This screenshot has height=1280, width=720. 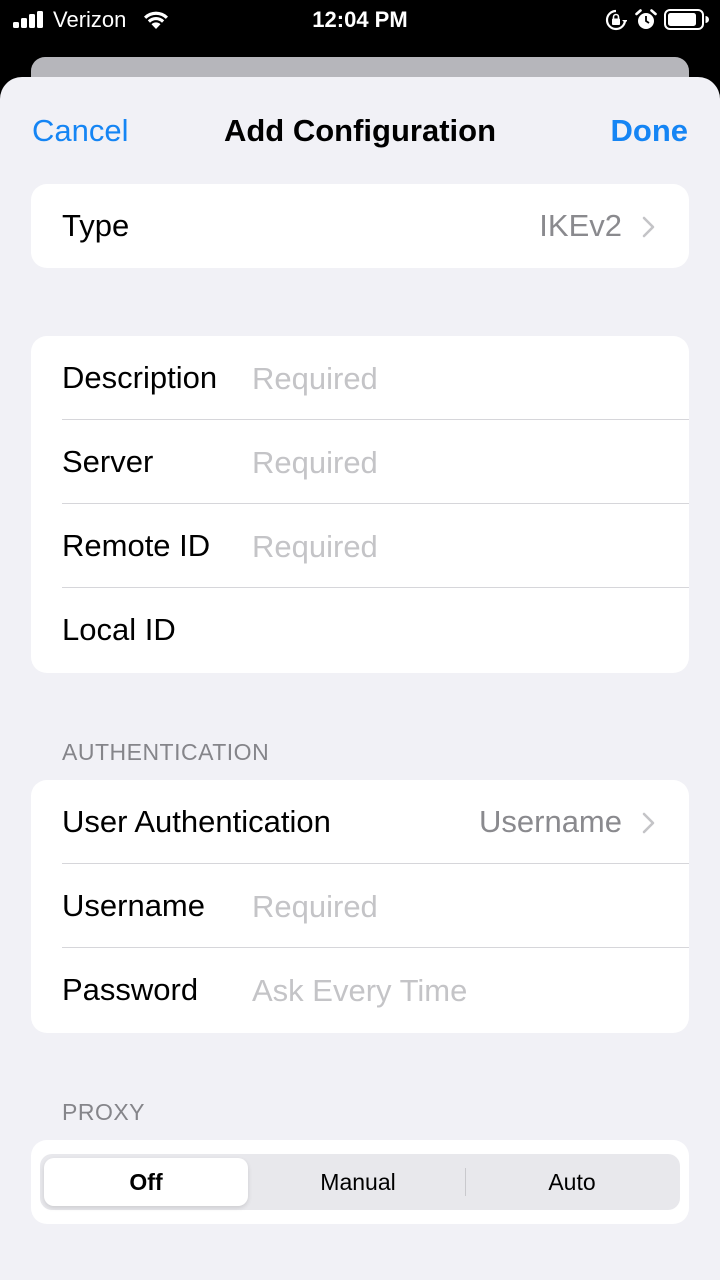 I want to click on proxy-segmented-control: Off Manual Auto, so click(x=360, y=1182).